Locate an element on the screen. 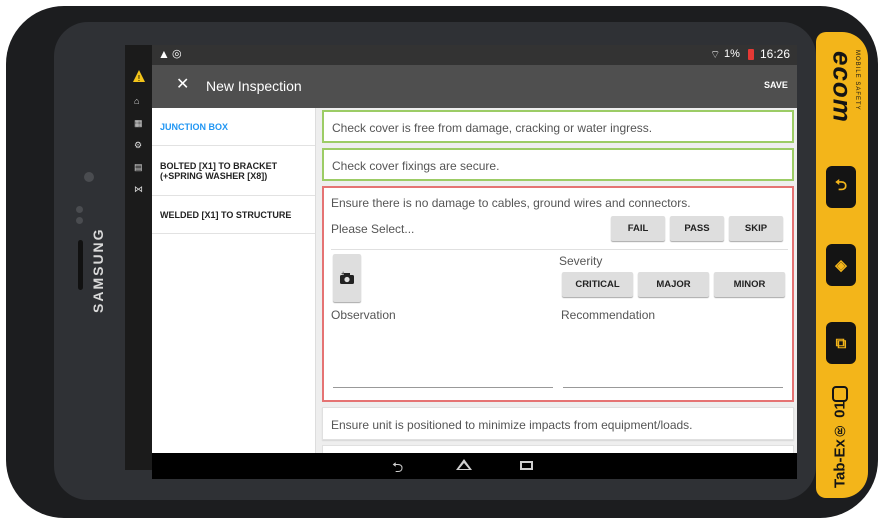 The height and width of the screenshot is (527, 885). observation-label: Observation is located at coordinates (363, 315).